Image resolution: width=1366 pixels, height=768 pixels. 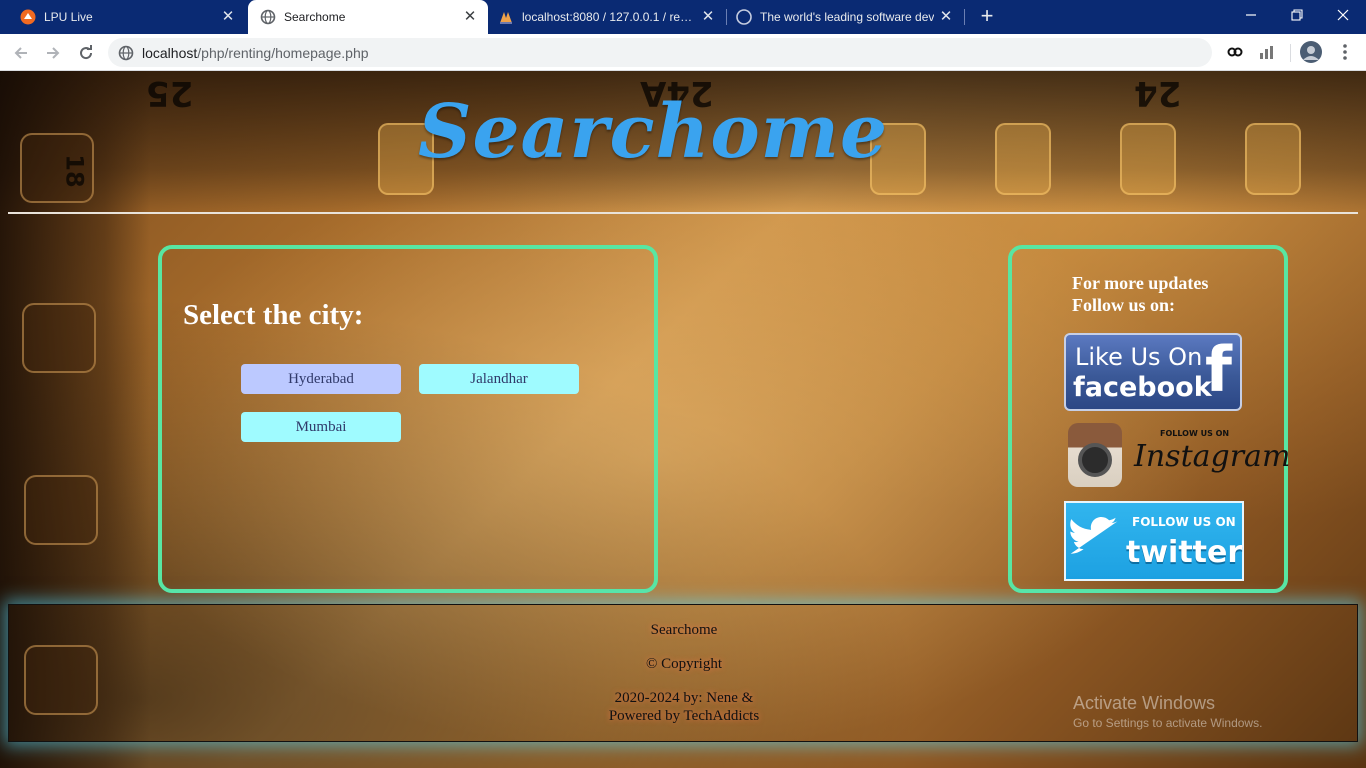 I want to click on toolbar-separator, so click(x=1290, y=53).